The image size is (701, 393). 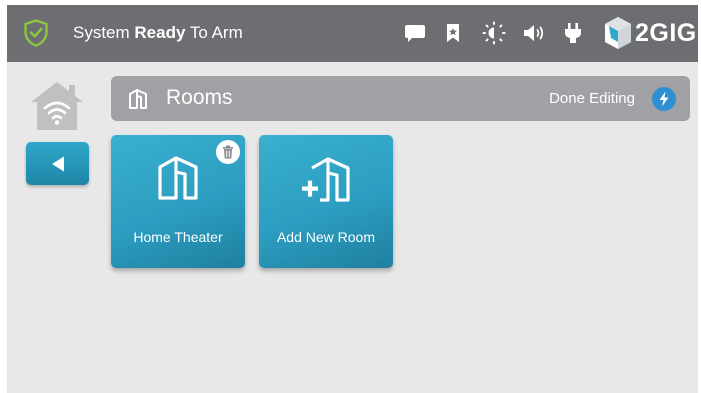 What do you see at coordinates (666, 32) in the screenshot?
I see `brand-name: 2GIG` at bounding box center [666, 32].